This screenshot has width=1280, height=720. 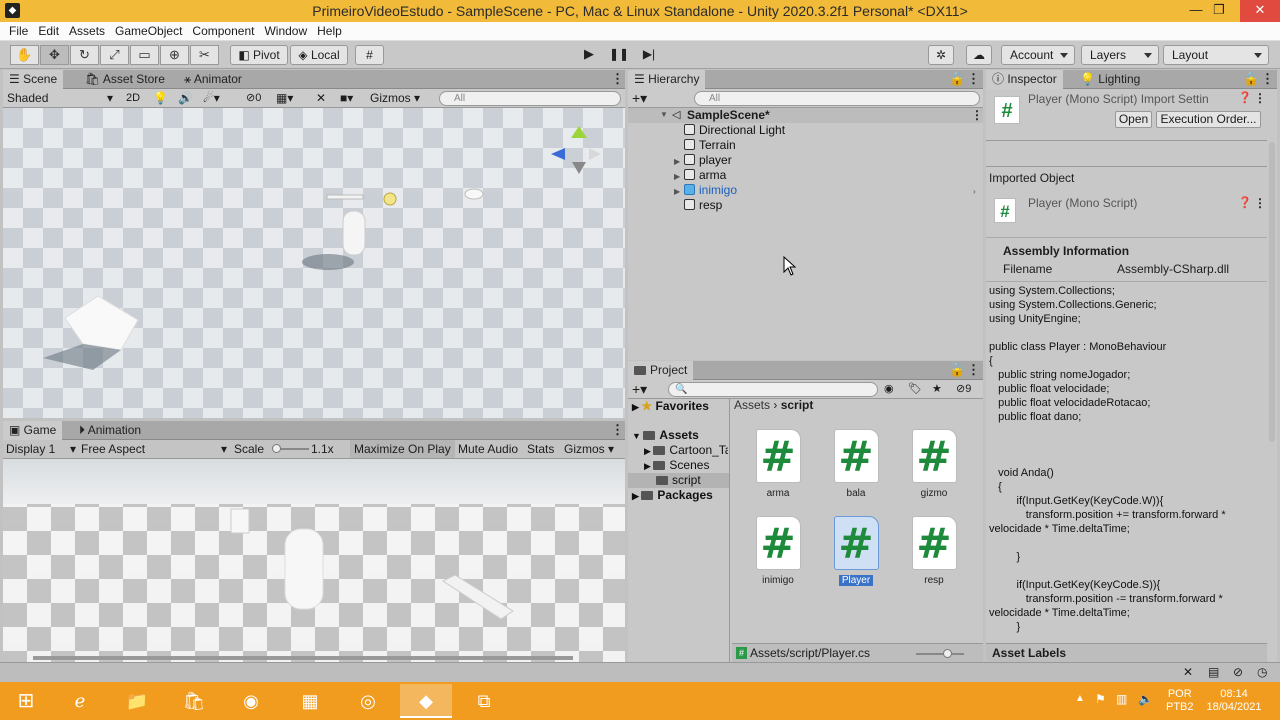 What do you see at coordinates (1110, 79) in the screenshot?
I see `tab-lighting: 💡 Lighting` at bounding box center [1110, 79].